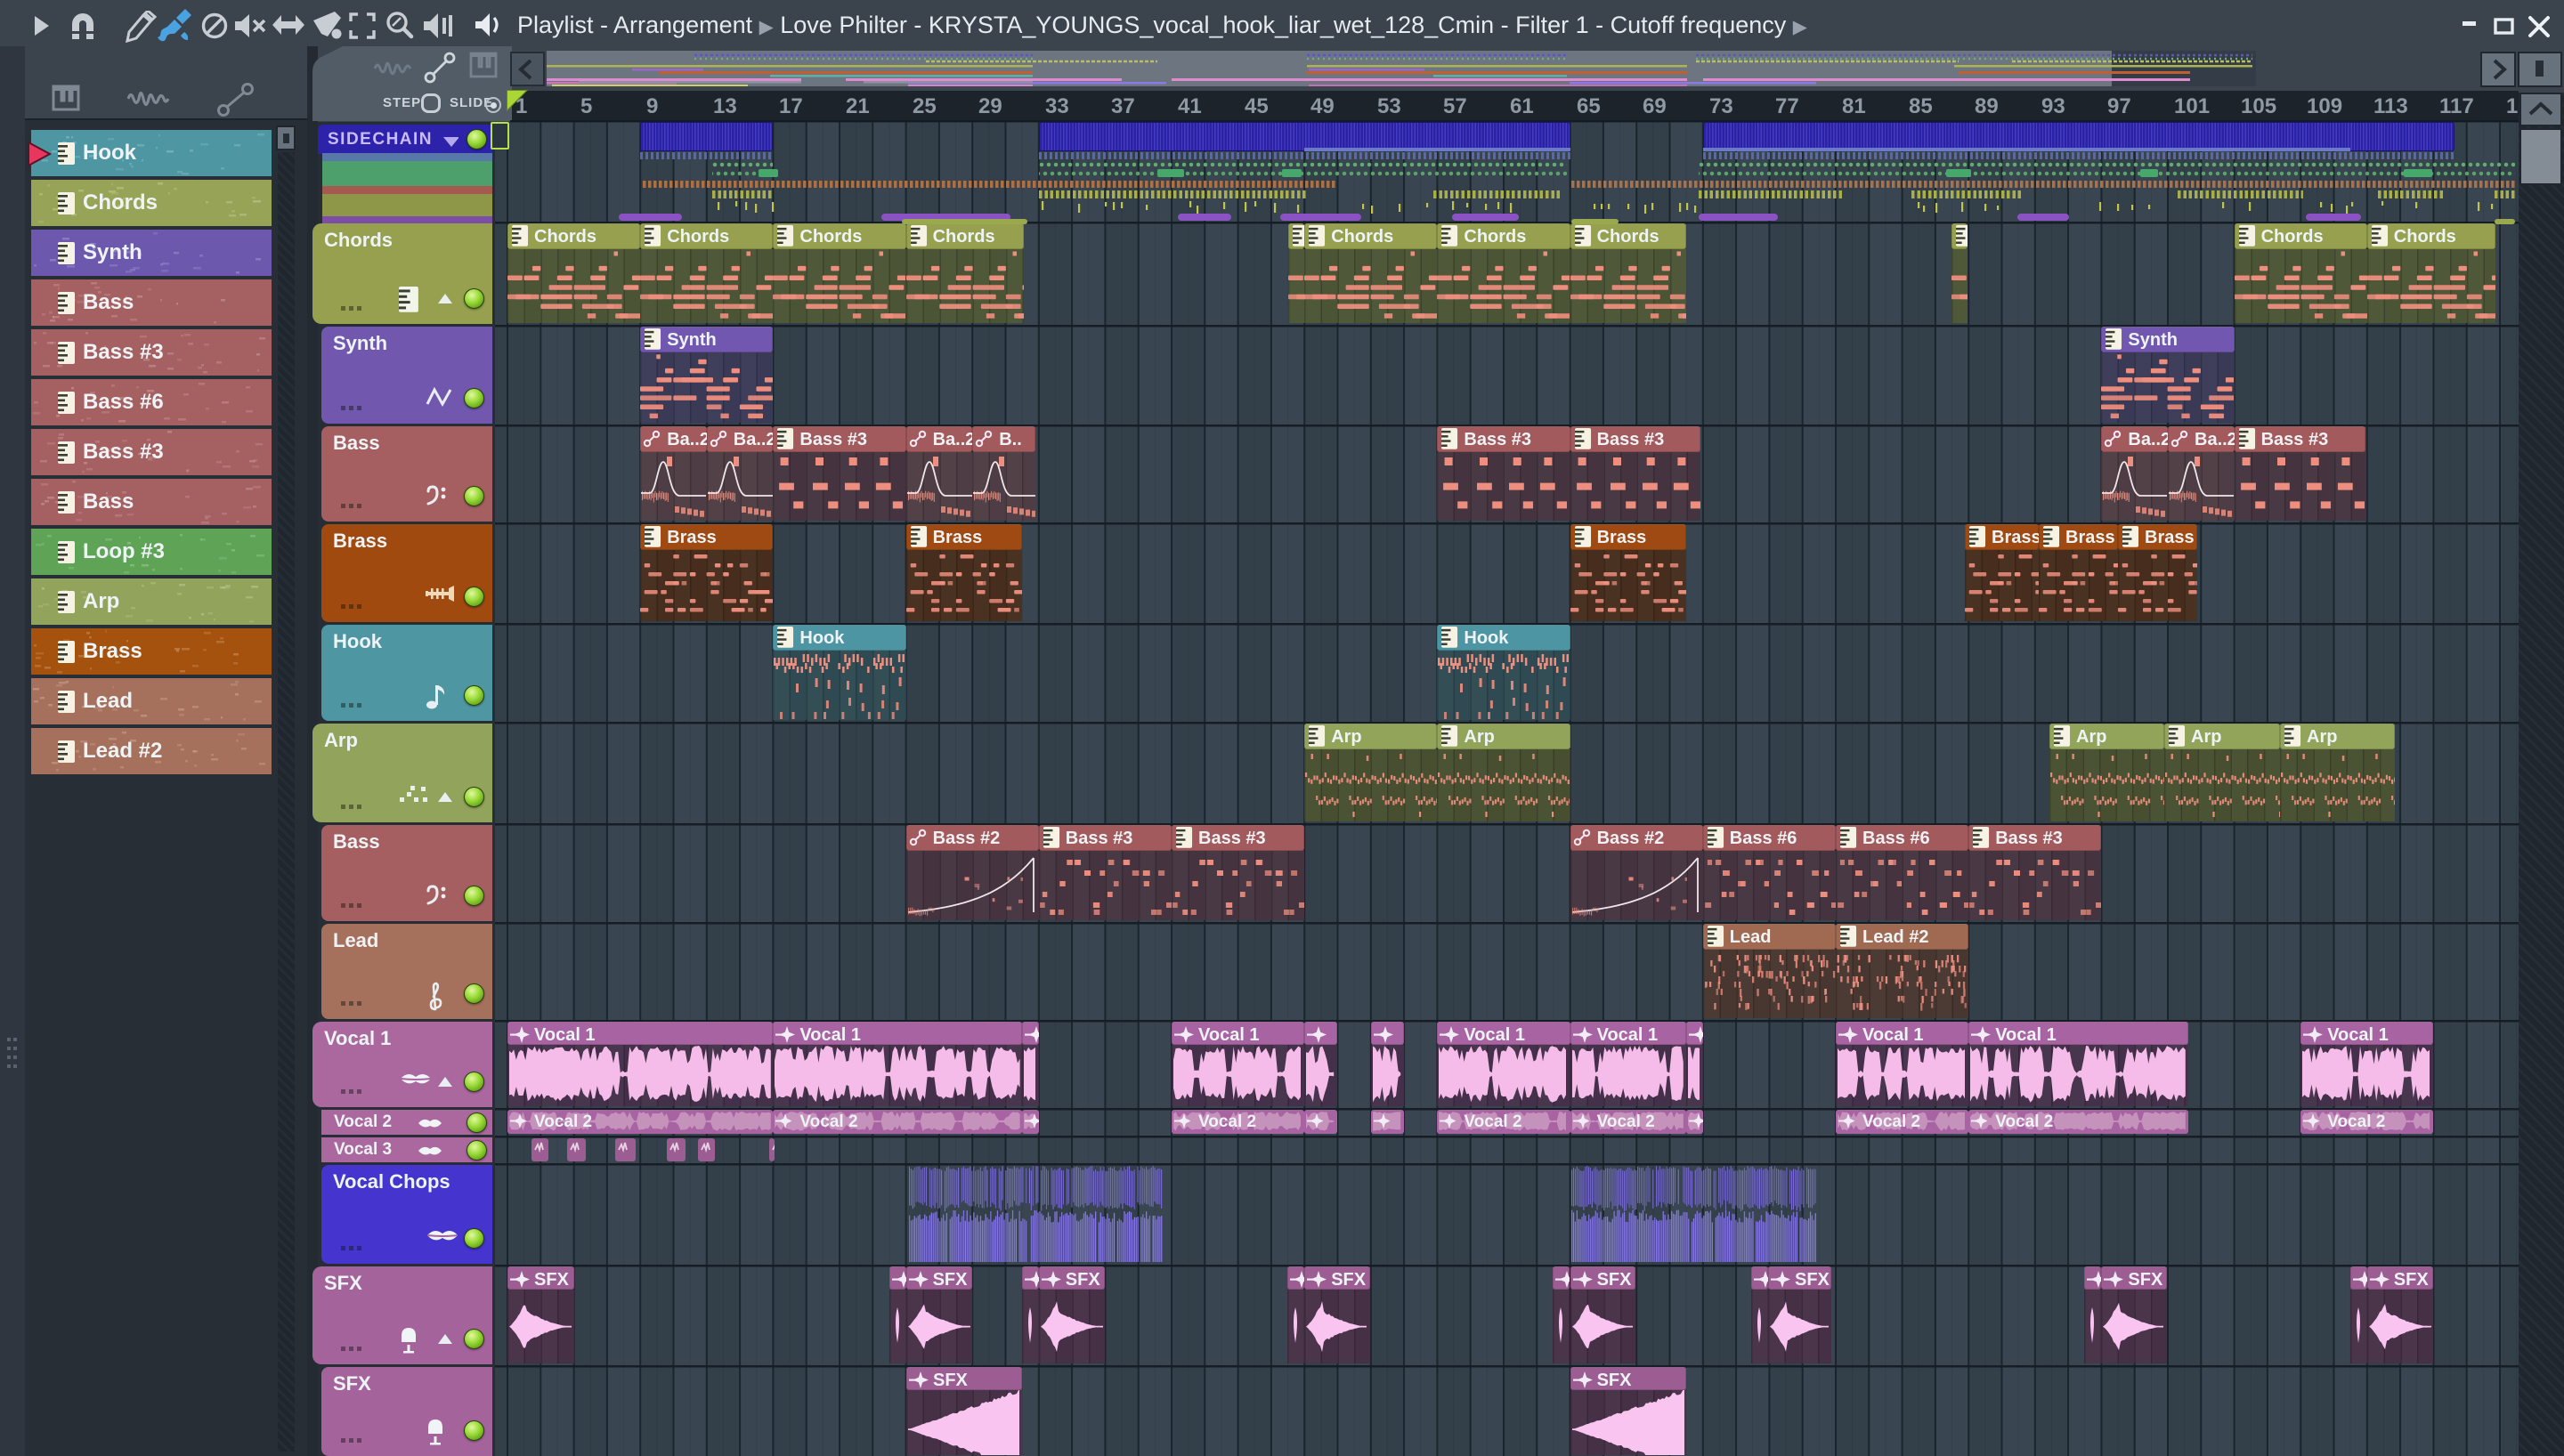 Image resolution: width=2564 pixels, height=1456 pixels. What do you see at coordinates (1057, 106) in the screenshot?
I see `svg-text: 33` at bounding box center [1057, 106].